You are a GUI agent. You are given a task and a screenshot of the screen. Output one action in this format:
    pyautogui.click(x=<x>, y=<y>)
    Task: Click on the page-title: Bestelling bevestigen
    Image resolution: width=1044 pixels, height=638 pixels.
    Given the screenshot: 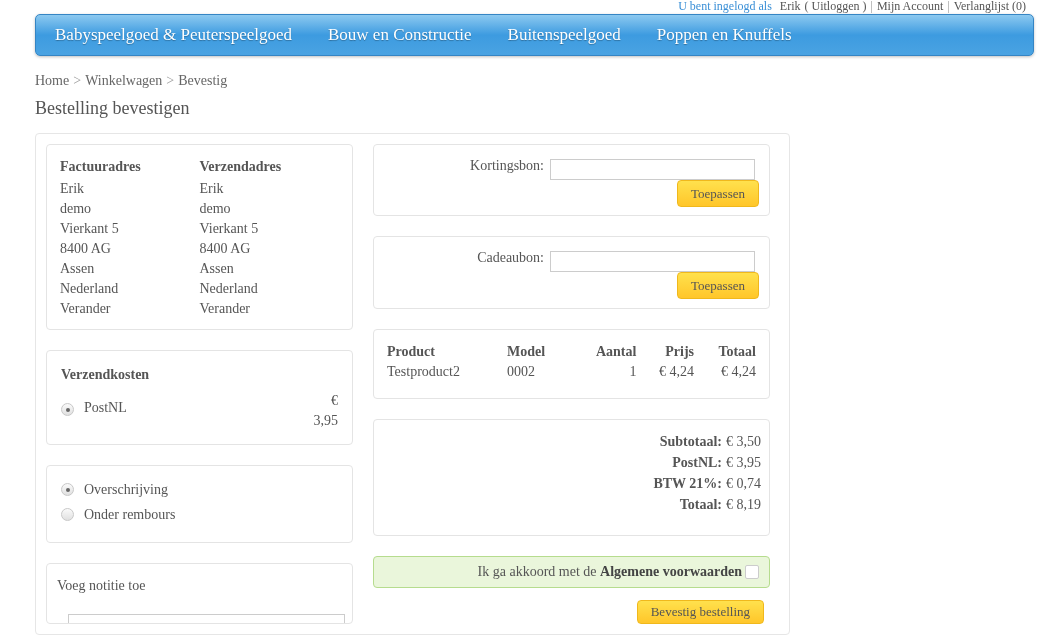 What is the action you would take?
    pyautogui.click(x=113, y=108)
    